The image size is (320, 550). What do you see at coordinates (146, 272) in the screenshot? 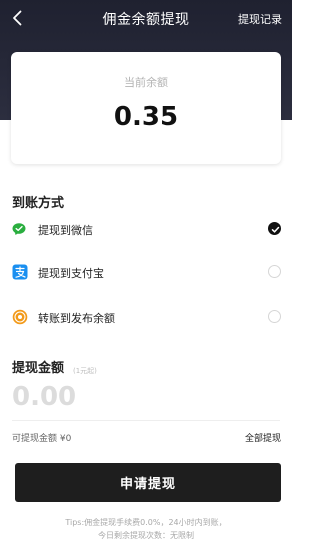
I see `method-row-alipay: 提现到支付宝` at bounding box center [146, 272].